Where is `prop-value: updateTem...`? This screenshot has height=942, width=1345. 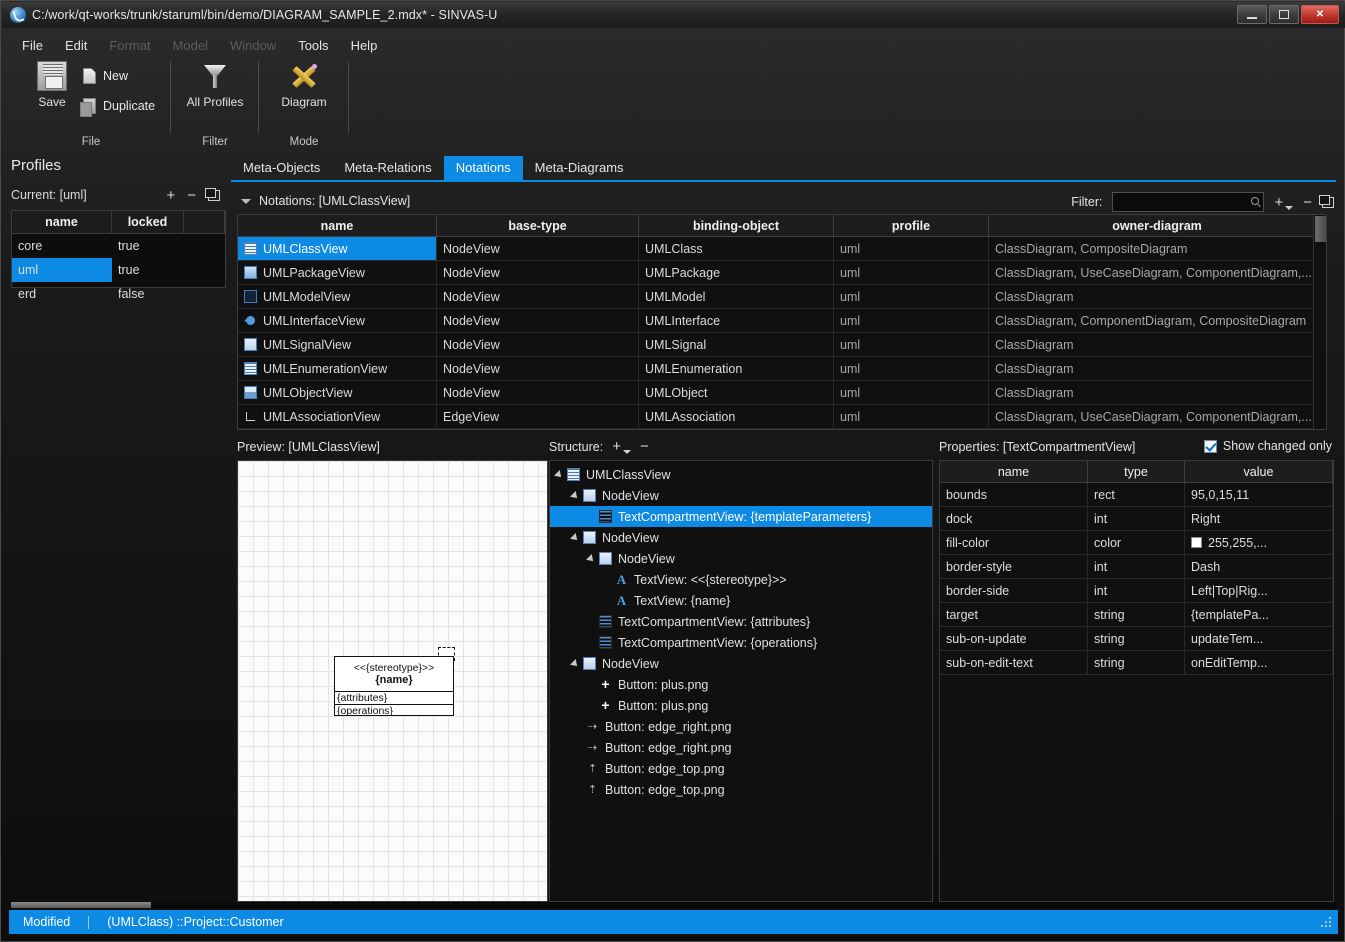 prop-value: updateTem... is located at coordinates (1259, 638).